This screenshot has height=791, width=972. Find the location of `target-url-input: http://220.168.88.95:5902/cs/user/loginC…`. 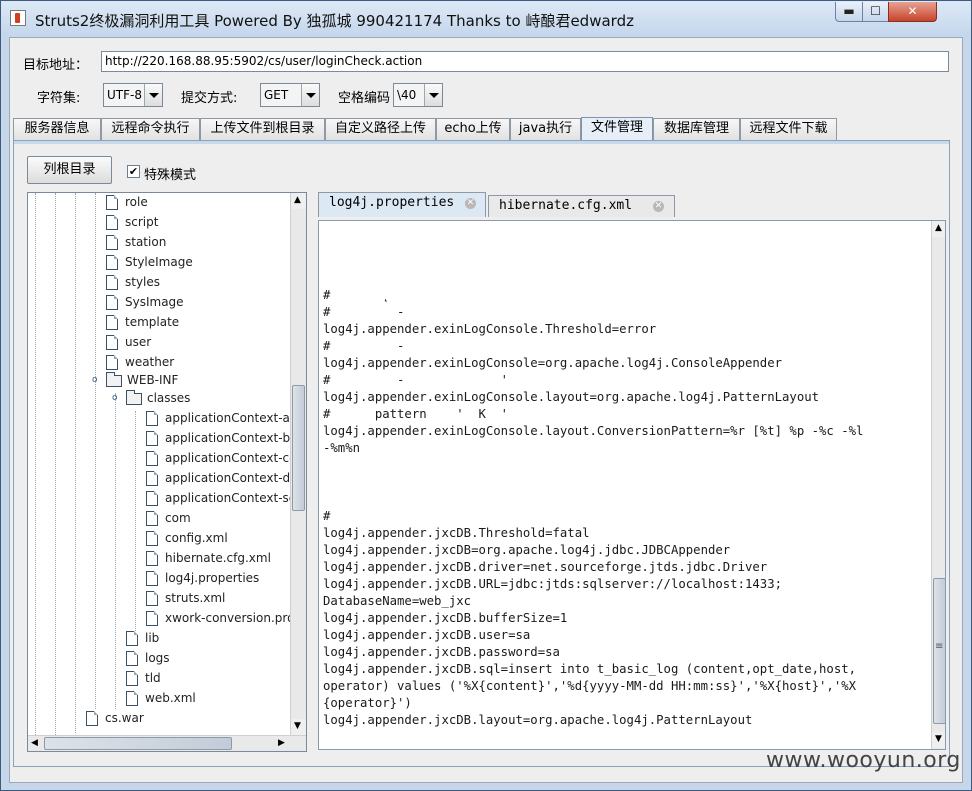

target-url-input: http://220.168.88.95:5902/cs/user/loginC… is located at coordinates (525, 61).